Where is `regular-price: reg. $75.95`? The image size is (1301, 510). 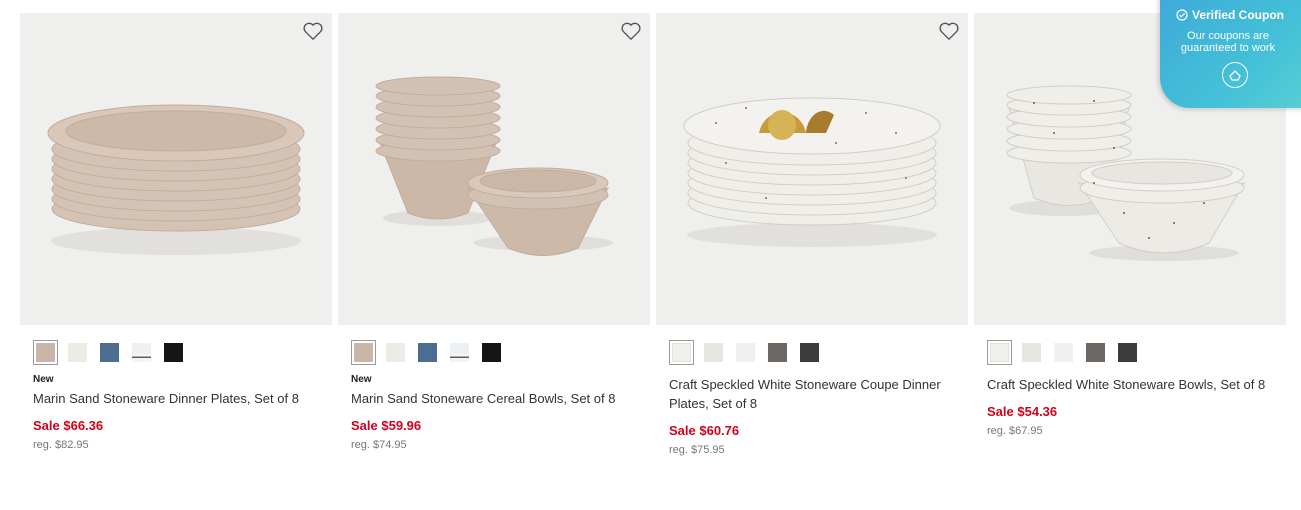
regular-price: reg. $75.95 is located at coordinates (697, 450).